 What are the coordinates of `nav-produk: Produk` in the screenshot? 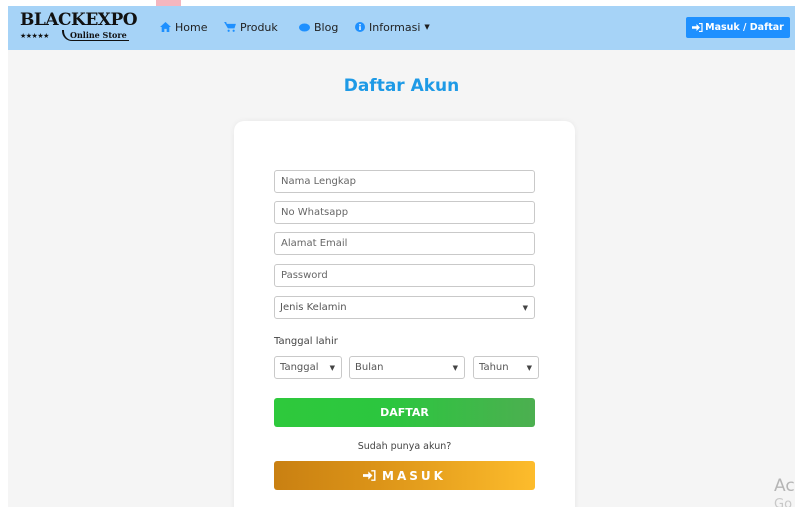 It's located at (251, 27).